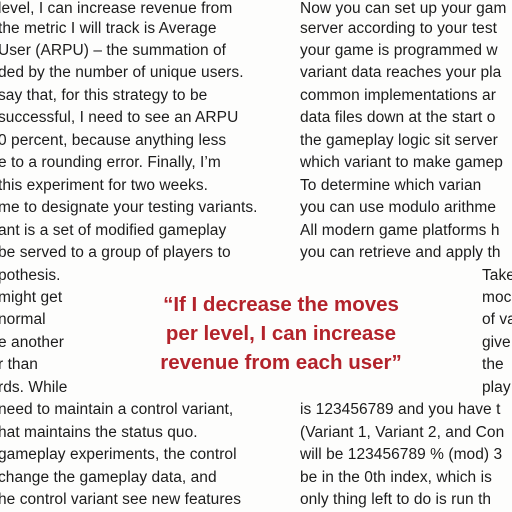 The image size is (512, 512). I want to click on text-line: rds. While, so click(34, 387).